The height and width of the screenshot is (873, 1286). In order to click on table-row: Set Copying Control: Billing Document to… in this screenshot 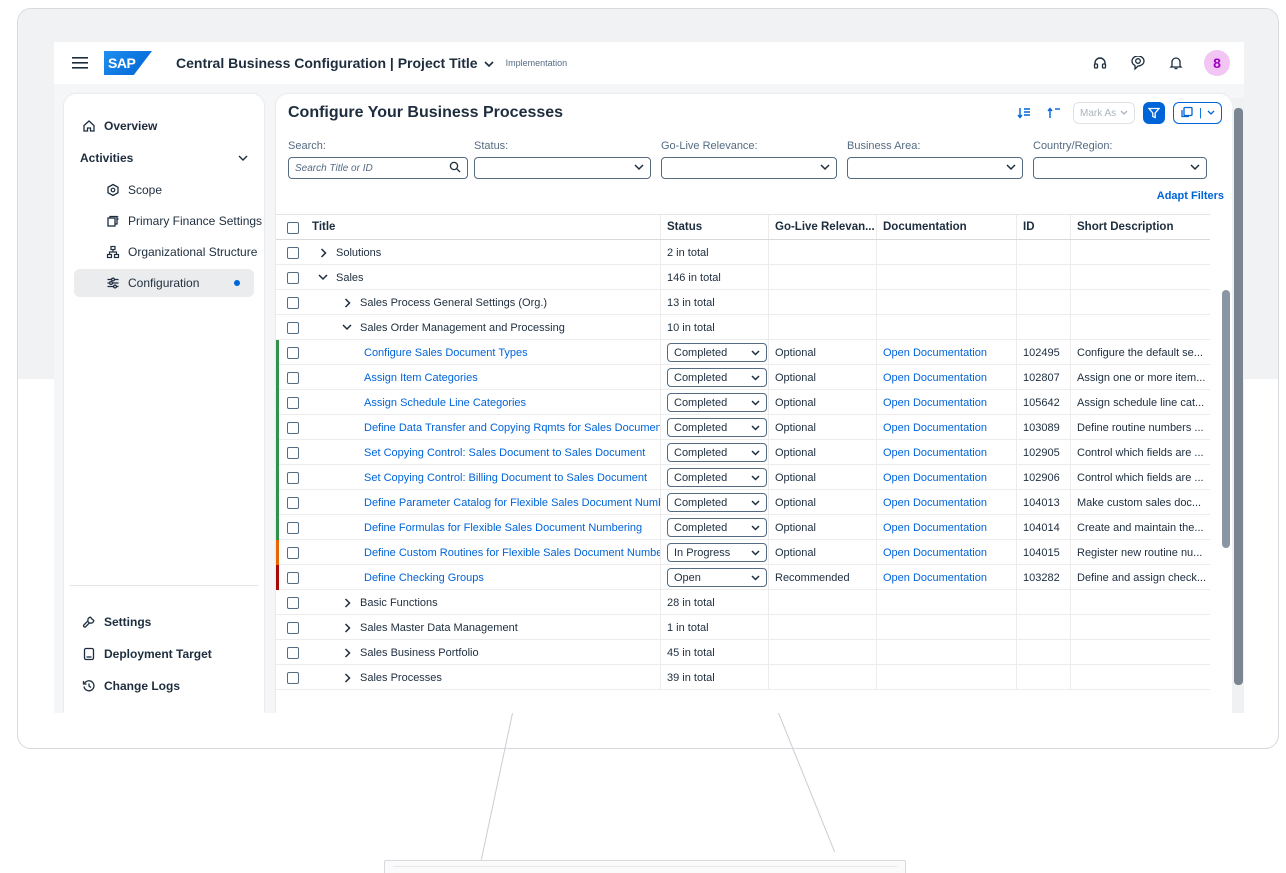, I will do `click(743, 477)`.